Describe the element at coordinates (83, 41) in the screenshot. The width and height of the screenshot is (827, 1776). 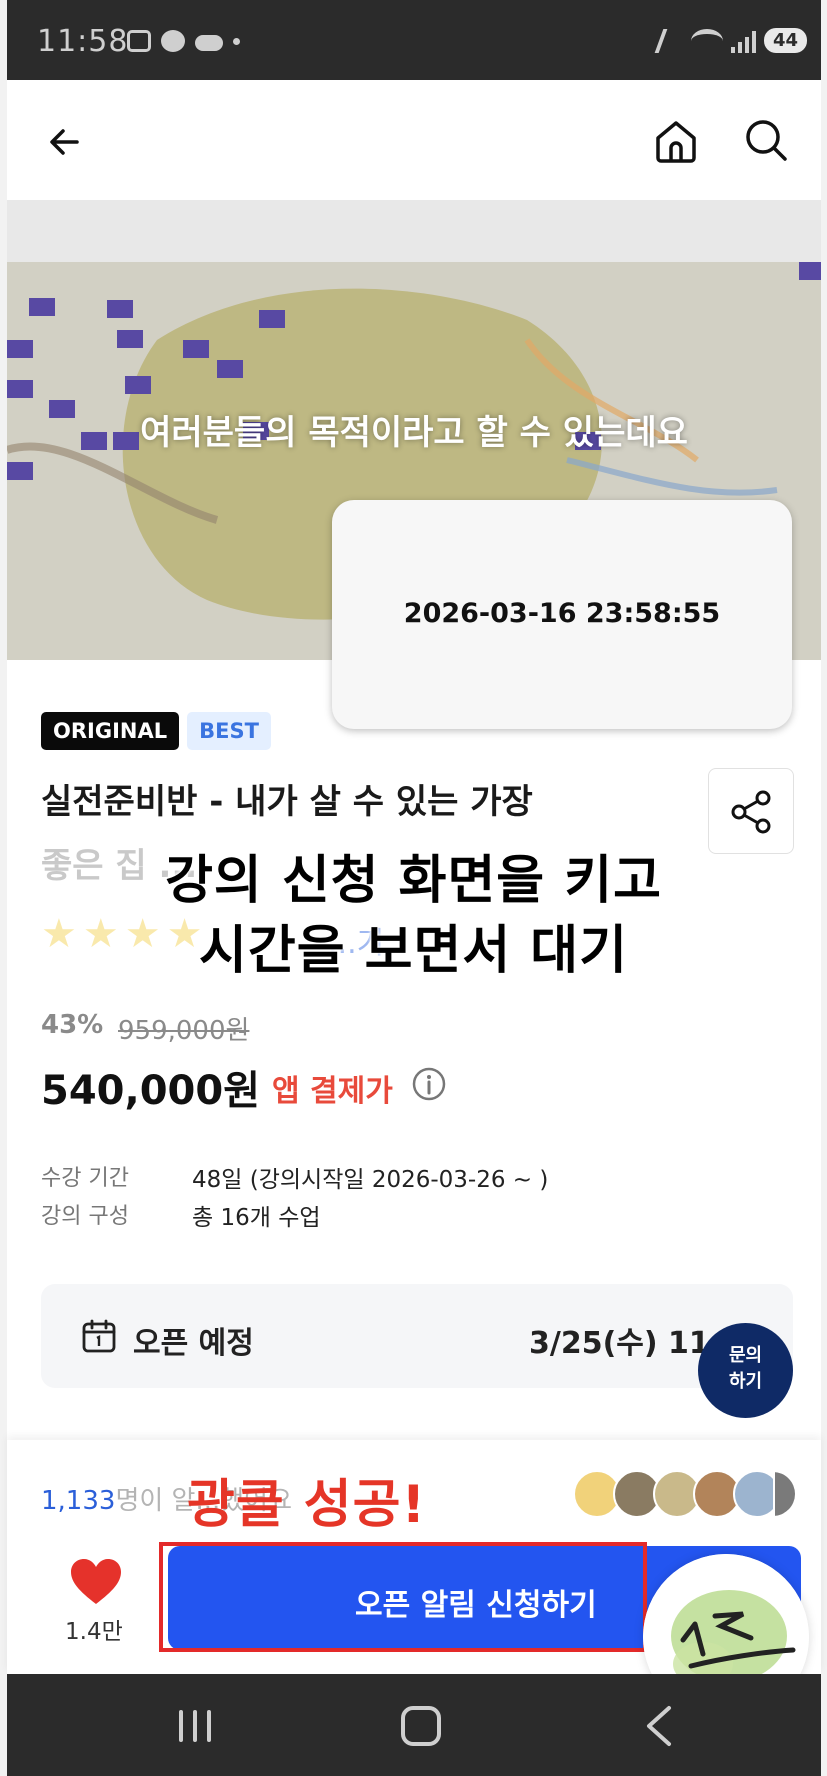
I see `status-time: 11:58` at that location.